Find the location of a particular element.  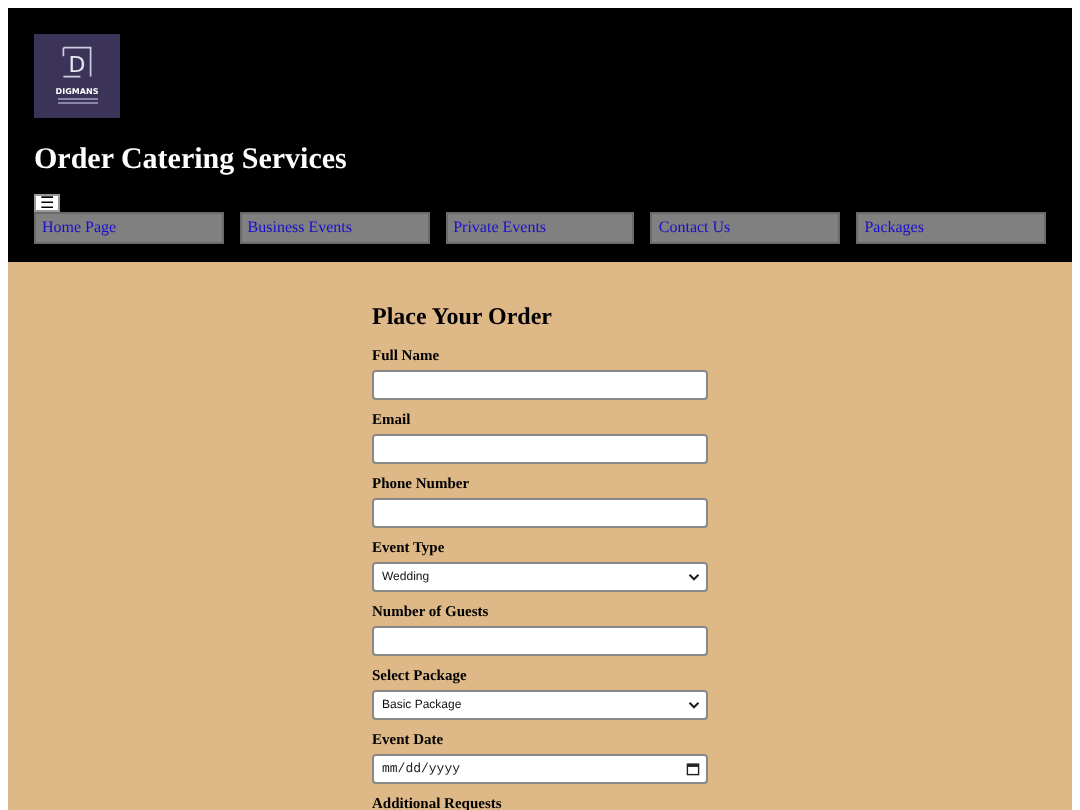

calendar-icon is located at coordinates (693, 769).